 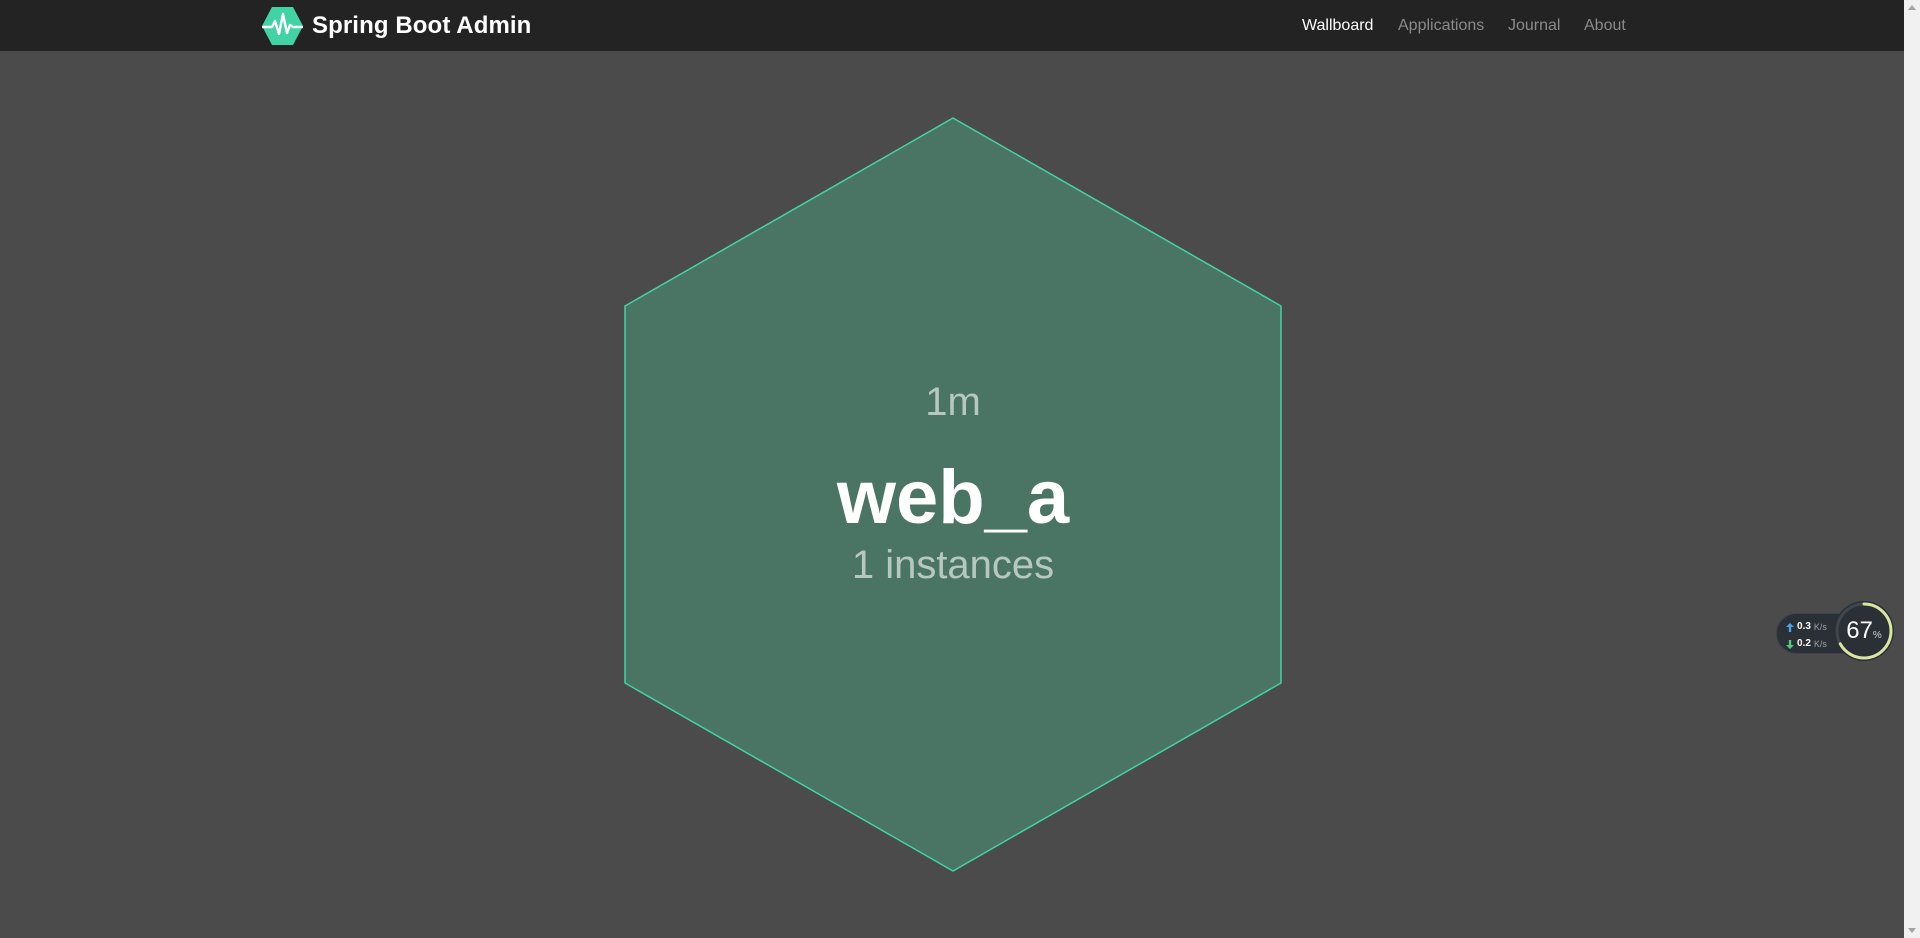 I want to click on arrow-up-icon, so click(x=1790, y=627).